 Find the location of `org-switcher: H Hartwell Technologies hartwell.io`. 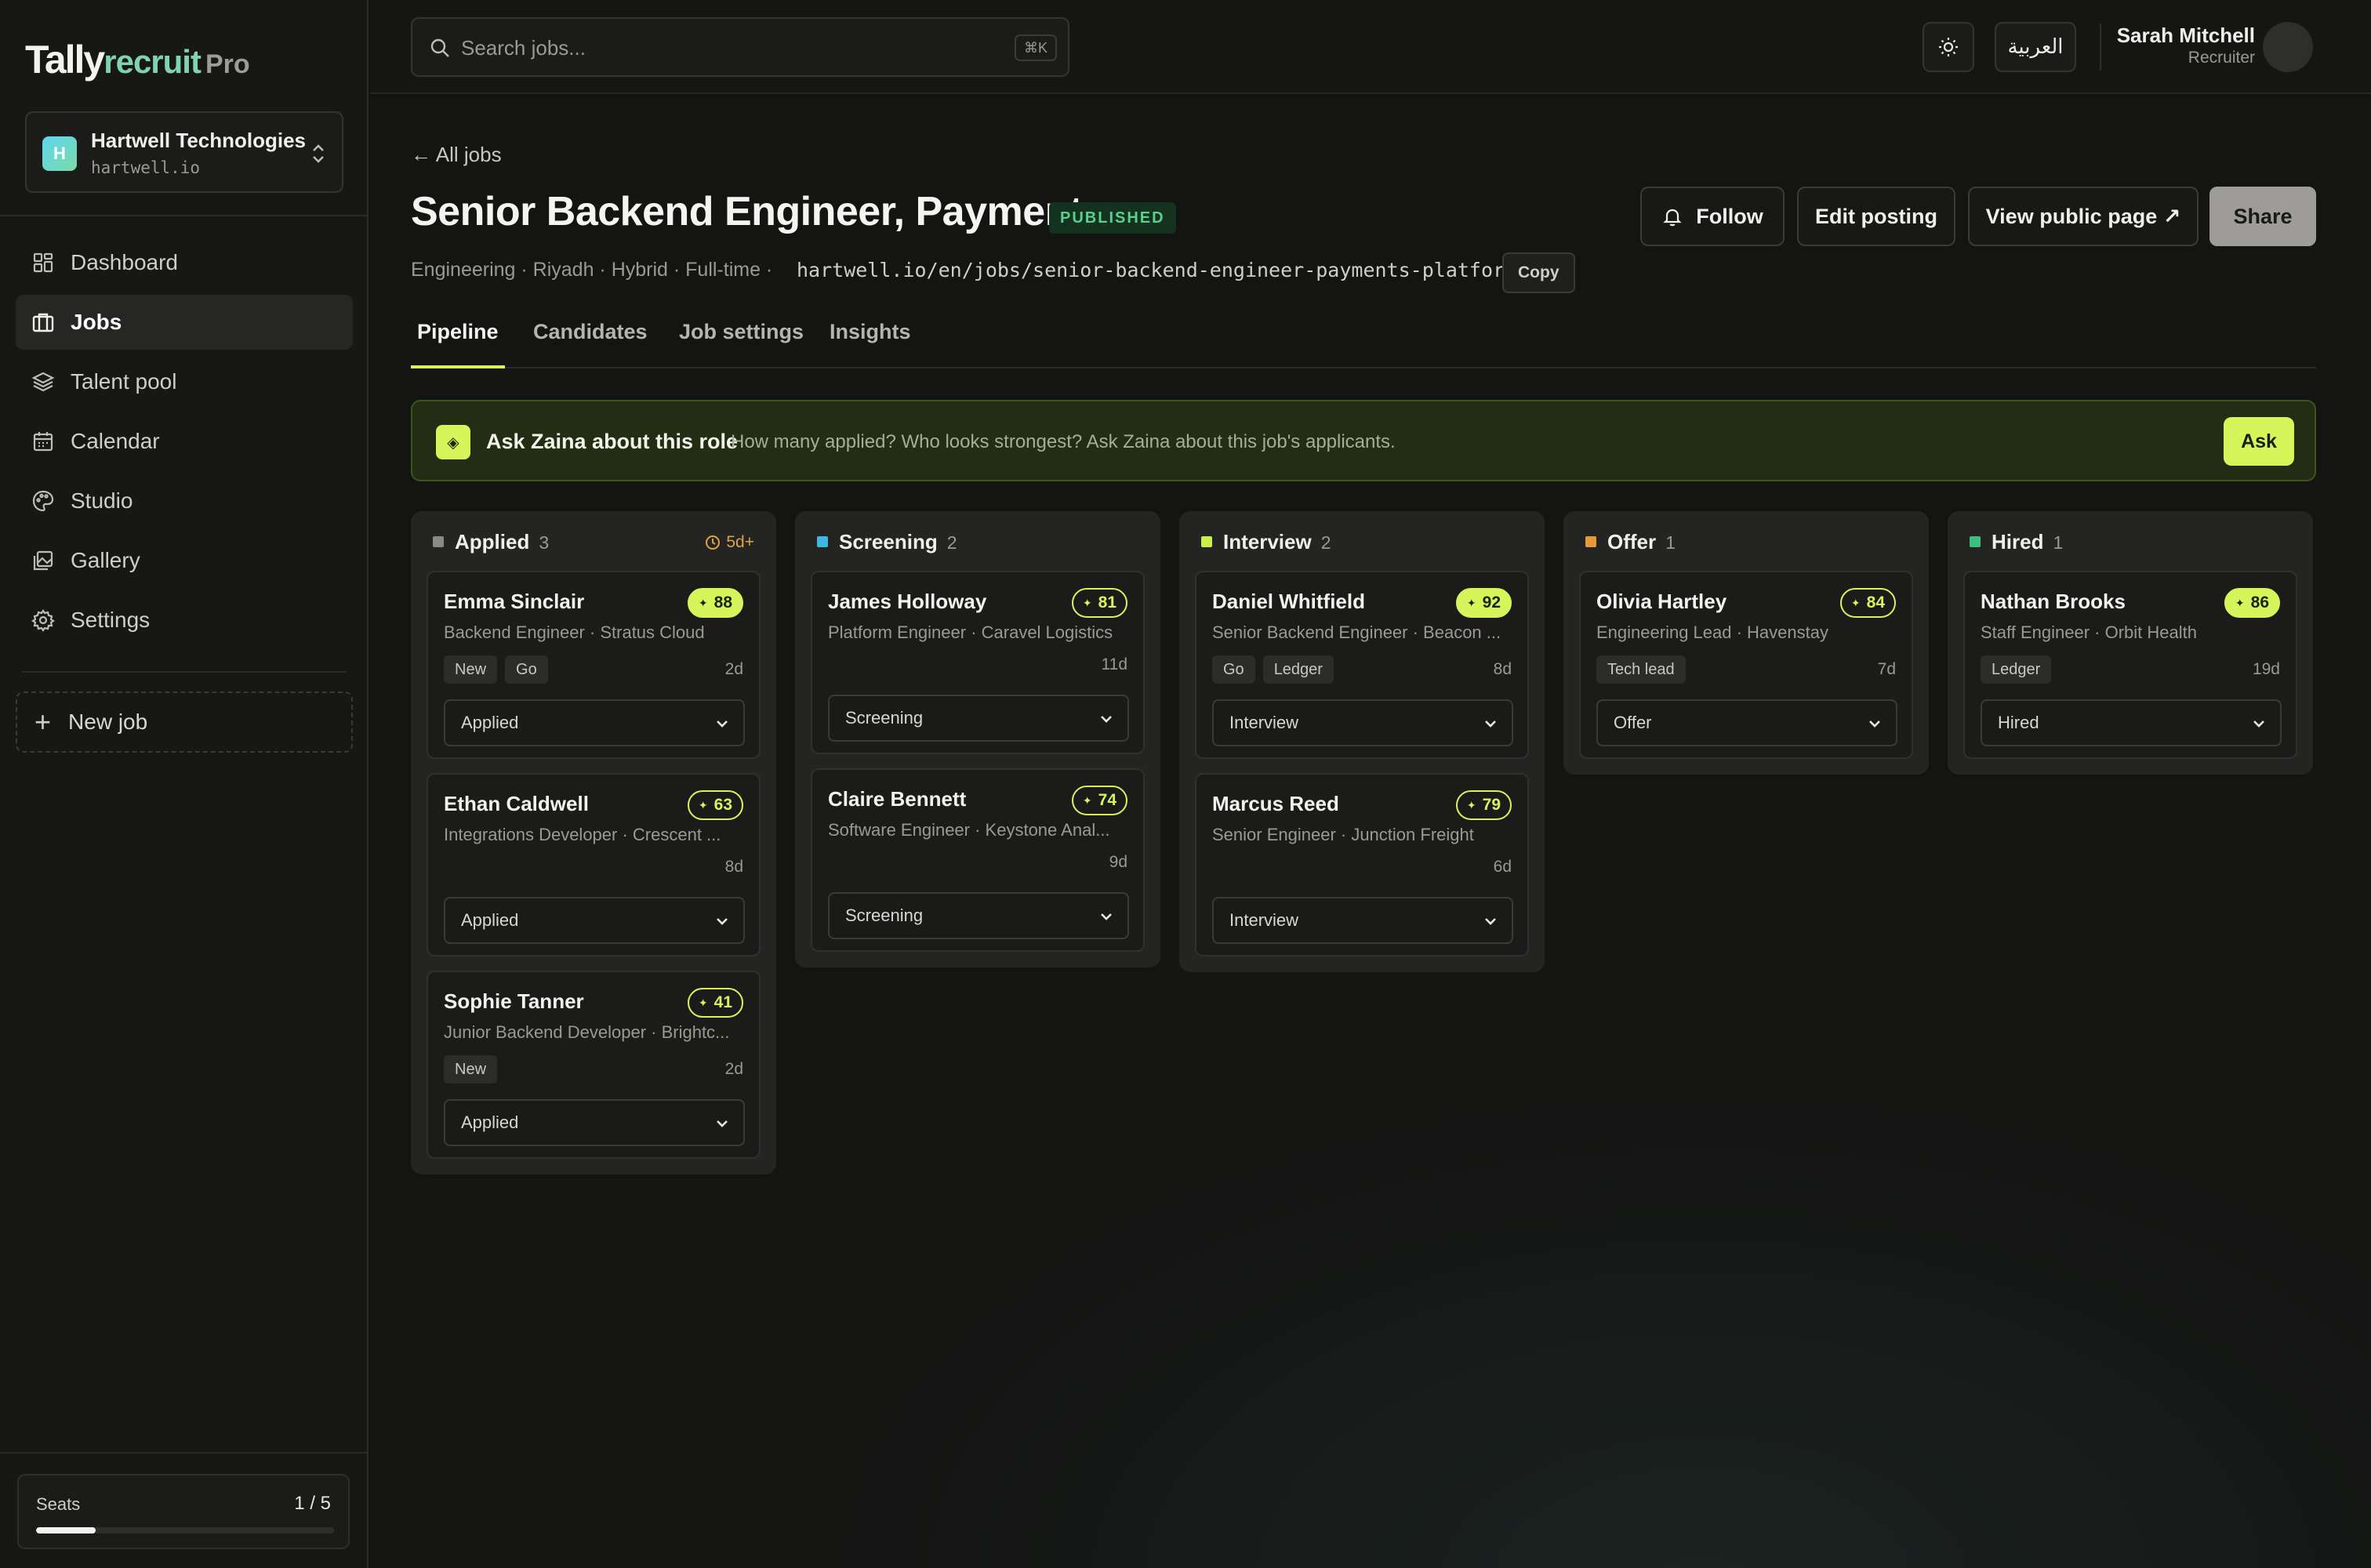

org-switcher: H Hartwell Technologies hartwell.io is located at coordinates (184, 152).